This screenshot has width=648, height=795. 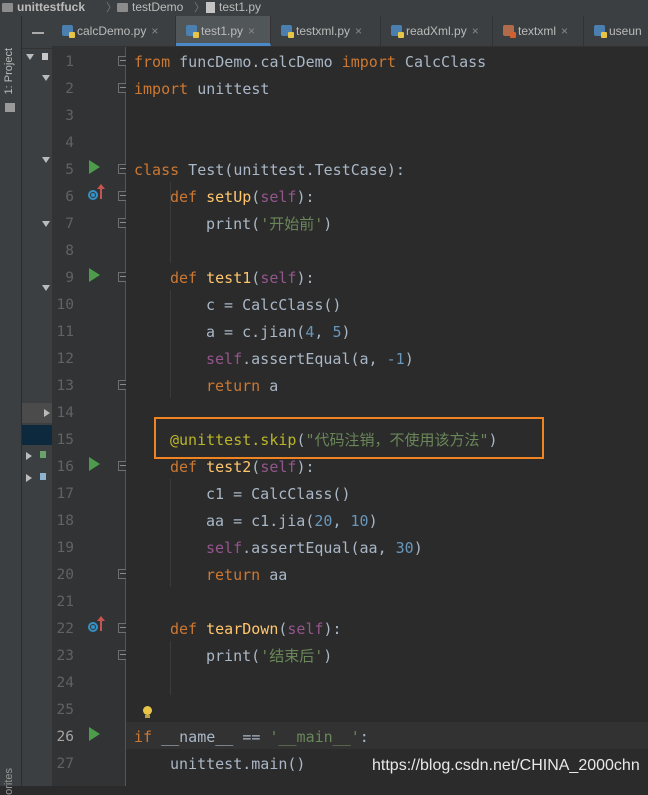 I want to click on line-number: 27, so click(x=63, y=764).